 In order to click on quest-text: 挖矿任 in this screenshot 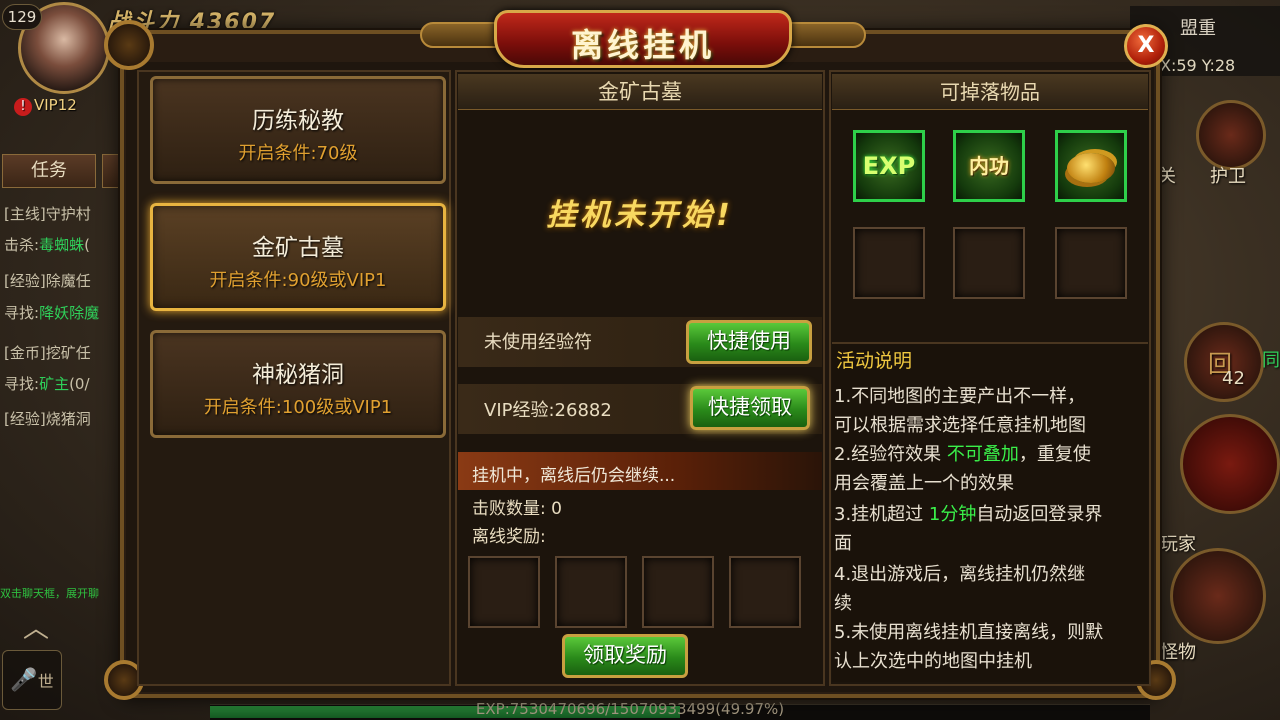, I will do `click(68, 353)`.